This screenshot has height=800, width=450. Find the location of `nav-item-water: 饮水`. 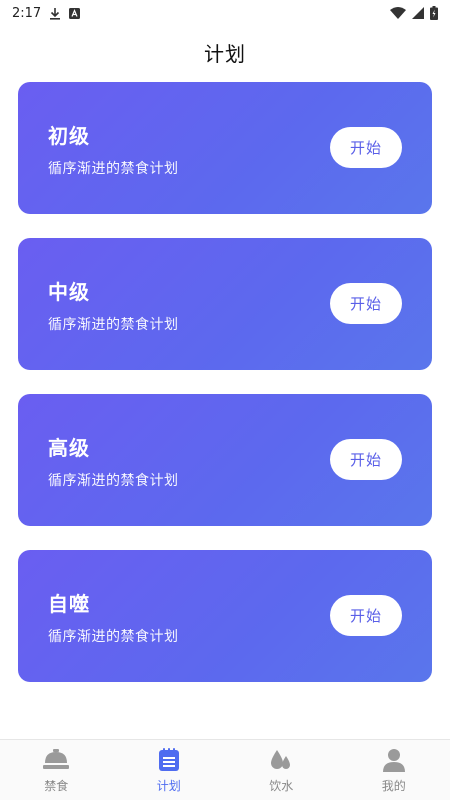

nav-item-water: 饮水 is located at coordinates (281, 770).